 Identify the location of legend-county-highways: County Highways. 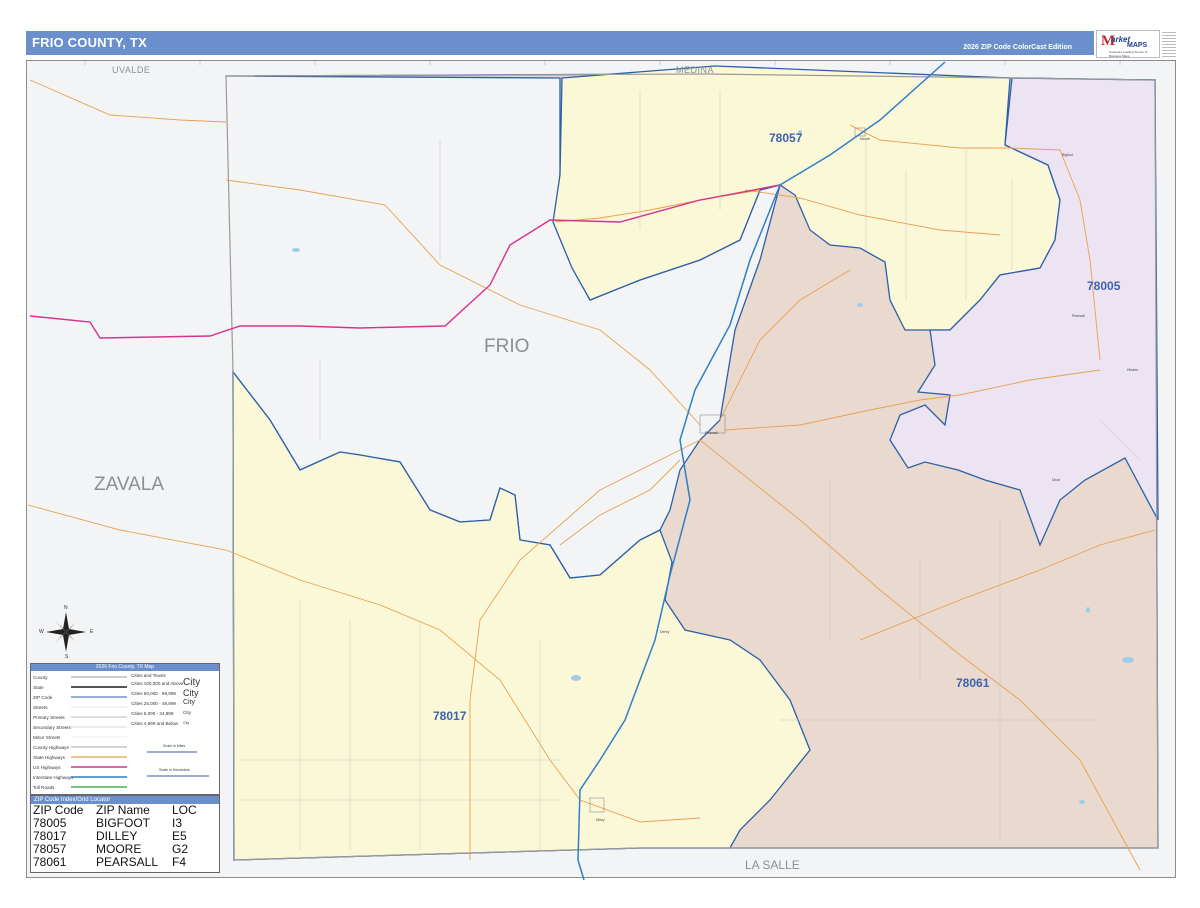
(51, 747).